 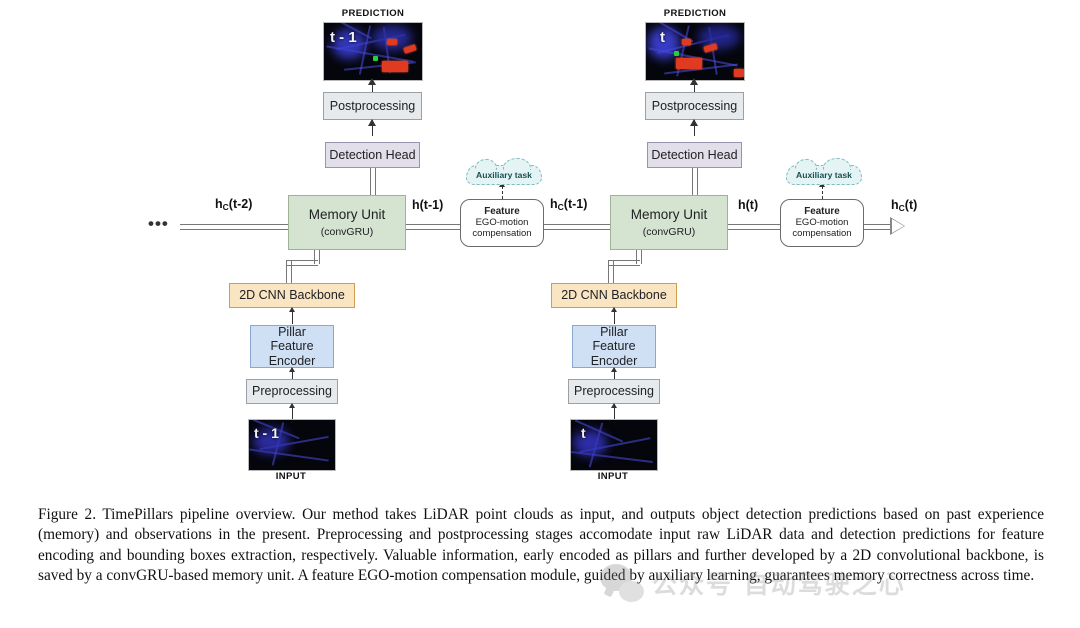 What do you see at coordinates (347, 231) in the screenshot?
I see `memory-unit-sub-left: (convGRU)` at bounding box center [347, 231].